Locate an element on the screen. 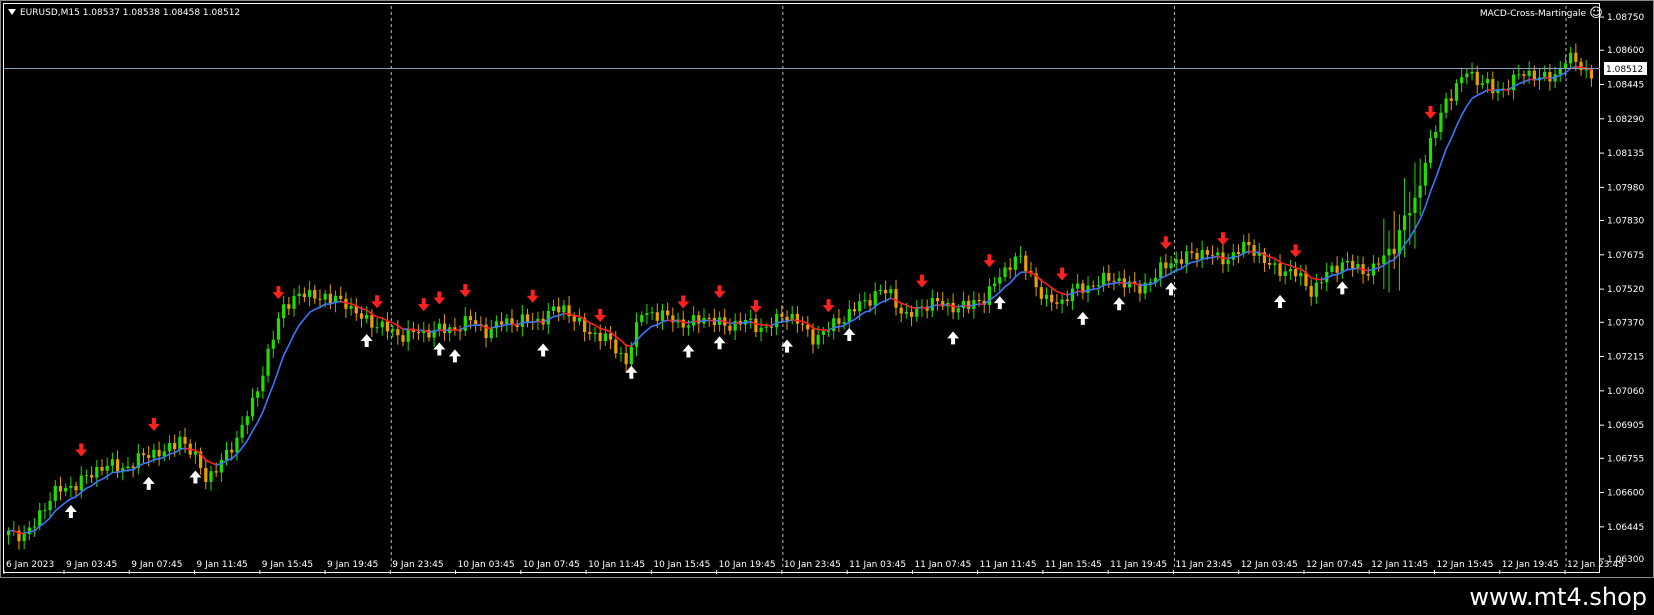 The image size is (1654, 615). price-label: 1.06905 is located at coordinates (1625, 426).